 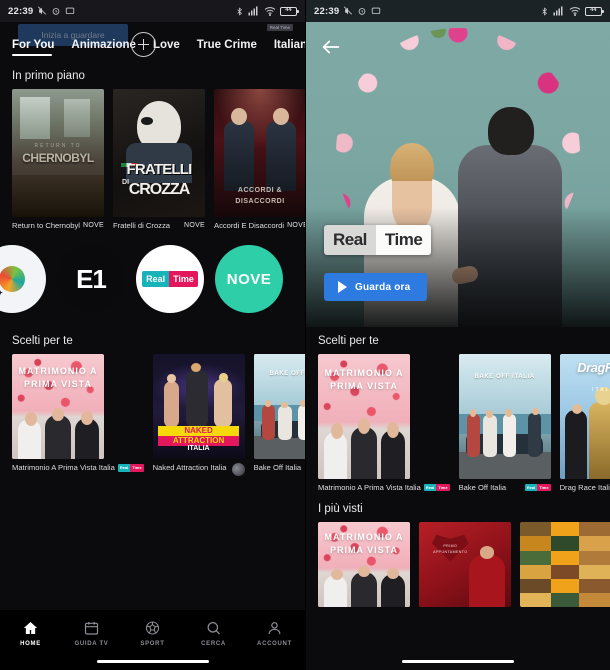 I want to click on tab-animazione: Animazione, so click(x=103, y=47).